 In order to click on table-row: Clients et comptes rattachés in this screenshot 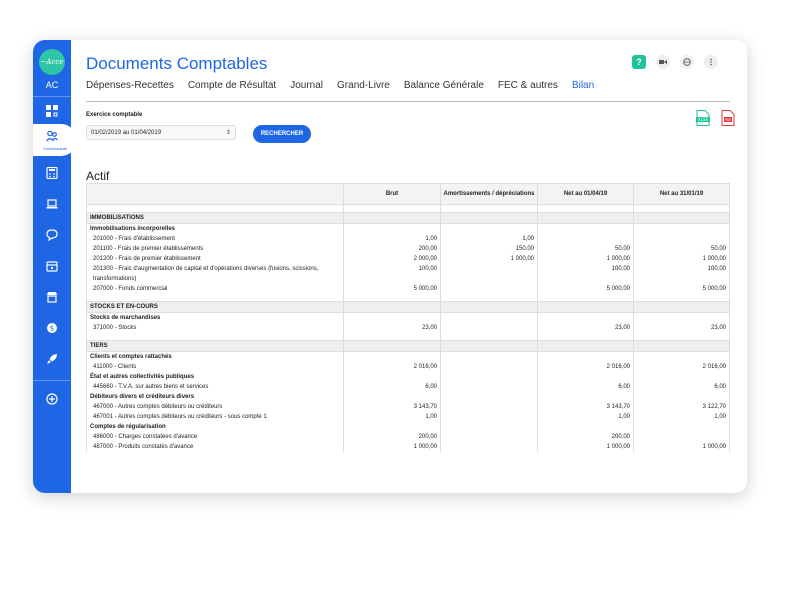, I will do `click(408, 356)`.